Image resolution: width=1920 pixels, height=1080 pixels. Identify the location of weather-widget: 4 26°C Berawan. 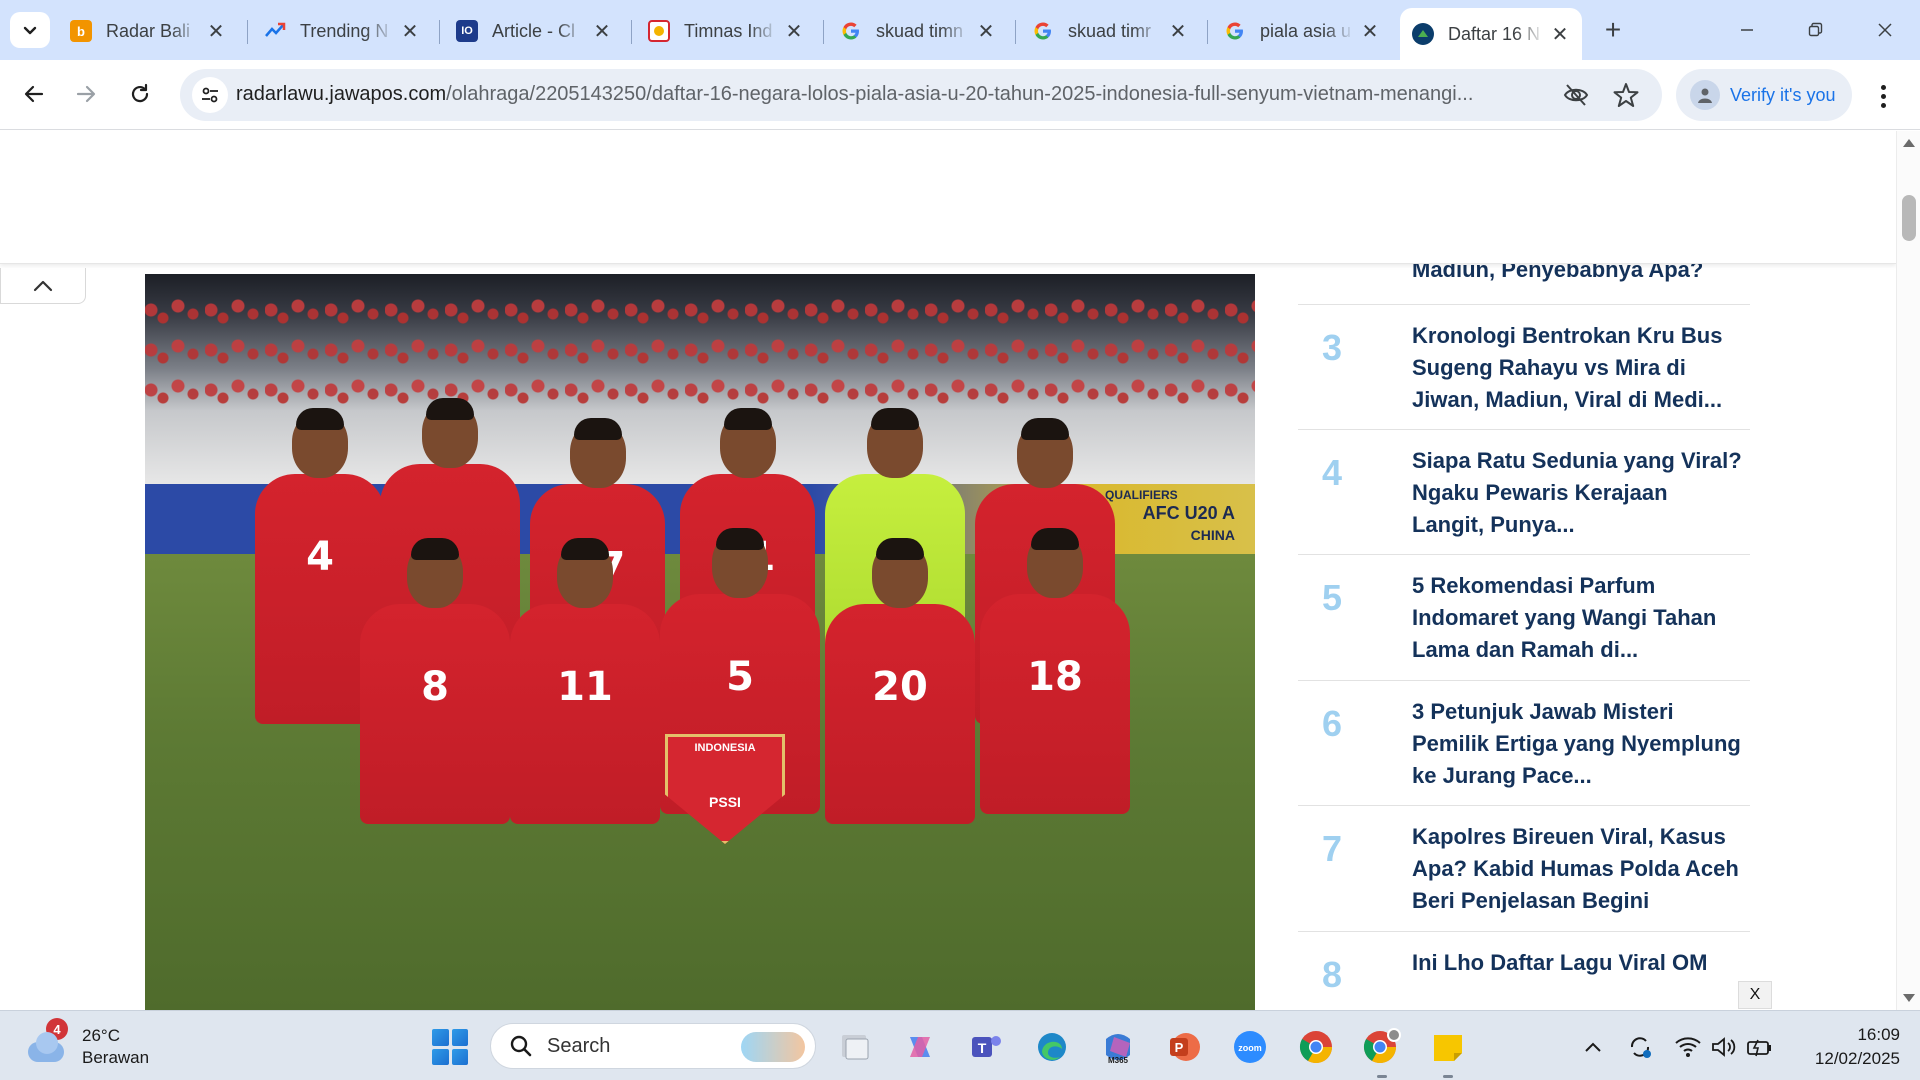
(86, 1046).